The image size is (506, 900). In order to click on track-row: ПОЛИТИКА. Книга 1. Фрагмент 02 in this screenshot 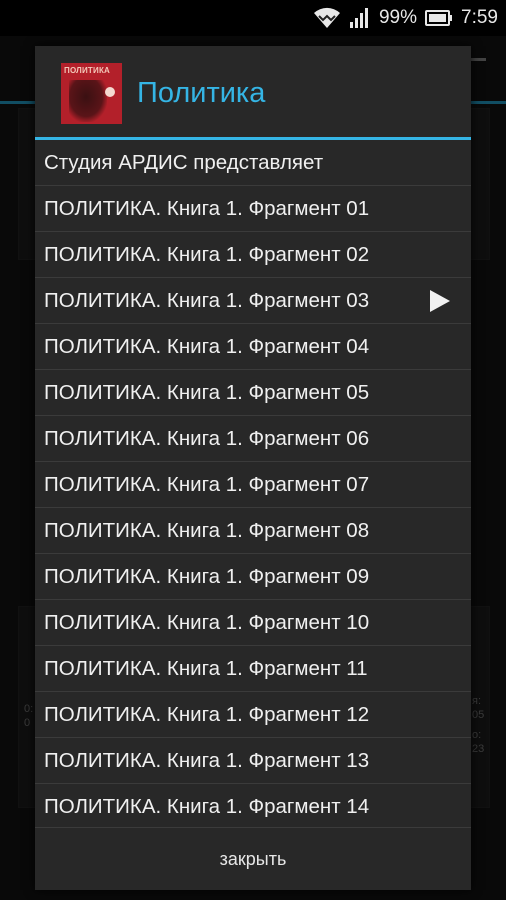, I will do `click(253, 255)`.